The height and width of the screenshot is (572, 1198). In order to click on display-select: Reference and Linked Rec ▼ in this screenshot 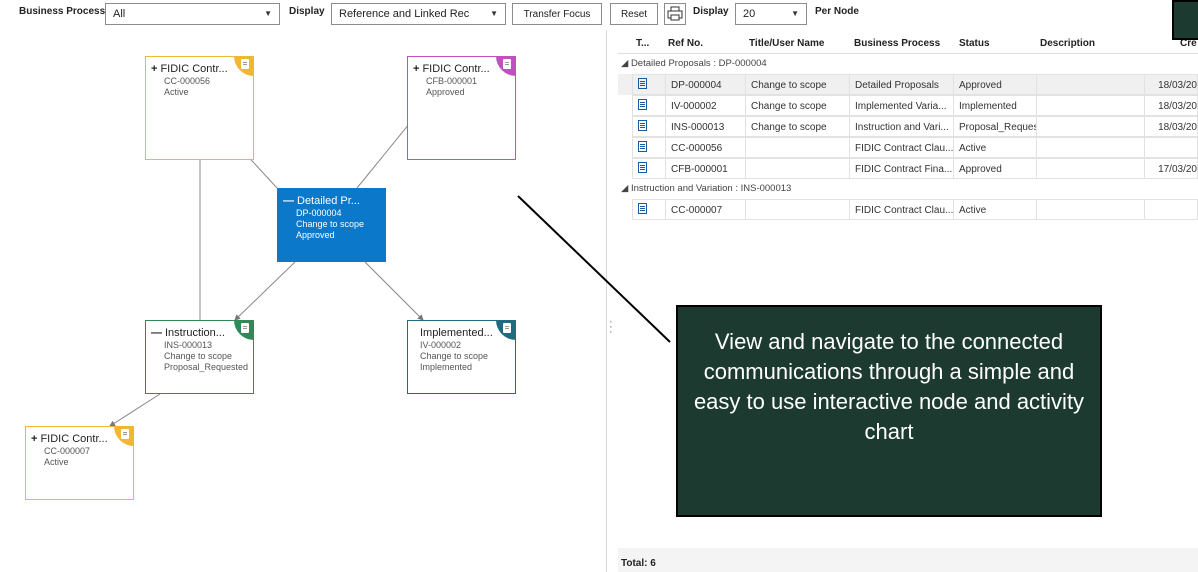, I will do `click(418, 14)`.